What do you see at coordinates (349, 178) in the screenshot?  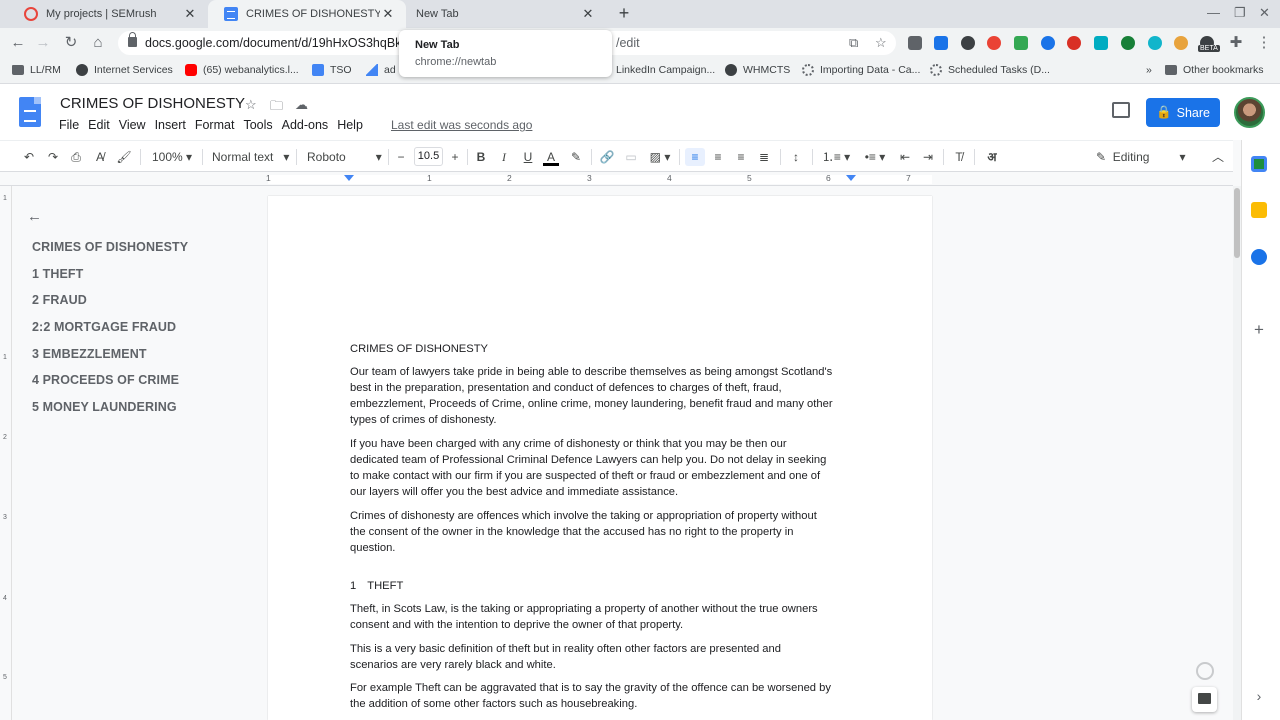 I see `left-indent-marker` at bounding box center [349, 178].